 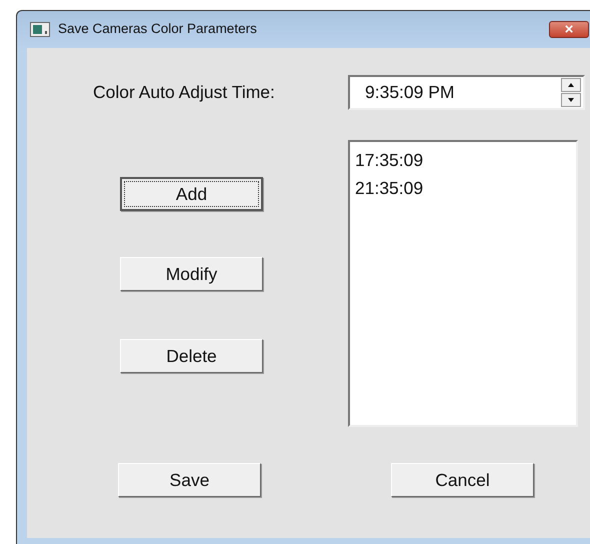 I want to click on close-button: ×, so click(x=569, y=29).